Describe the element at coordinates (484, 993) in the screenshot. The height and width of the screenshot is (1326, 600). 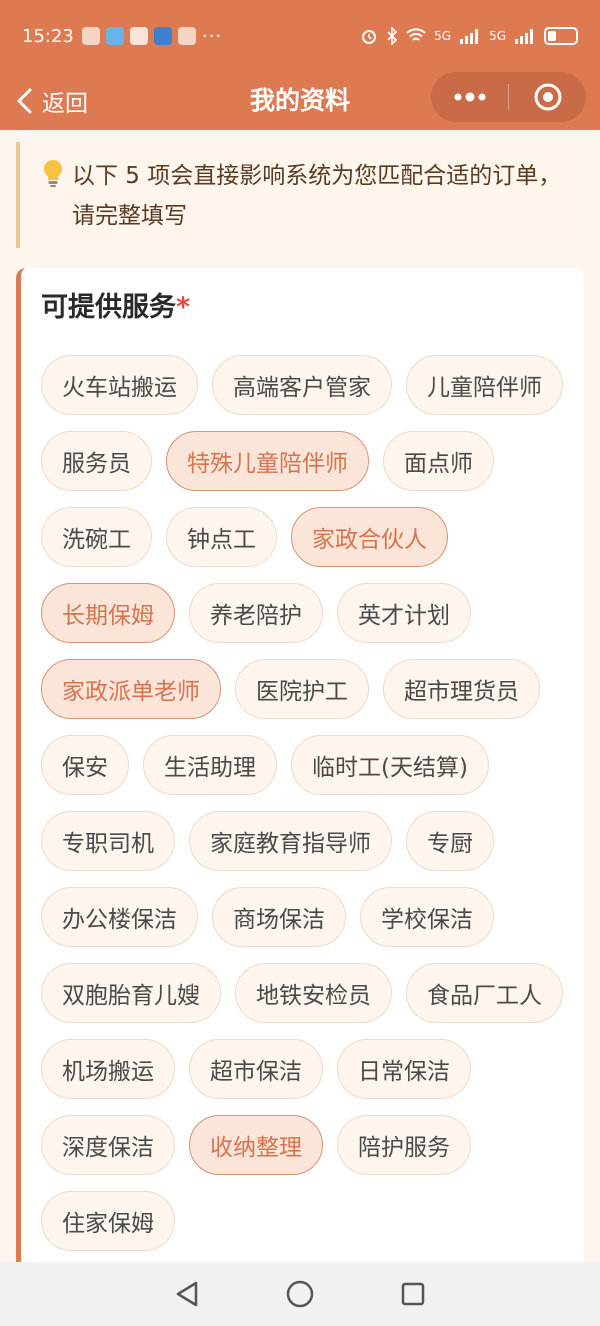
I see `service-chip: 食品厂工人` at that location.